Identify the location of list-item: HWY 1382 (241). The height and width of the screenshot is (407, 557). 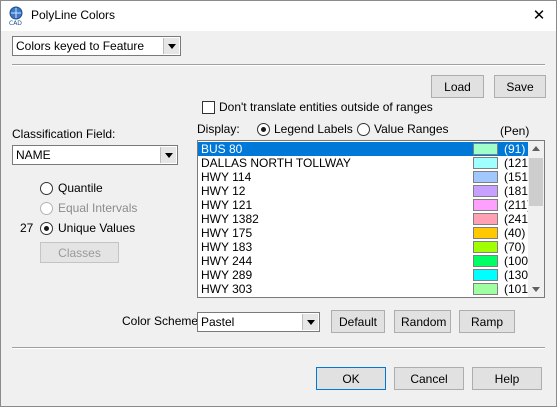
(365, 219).